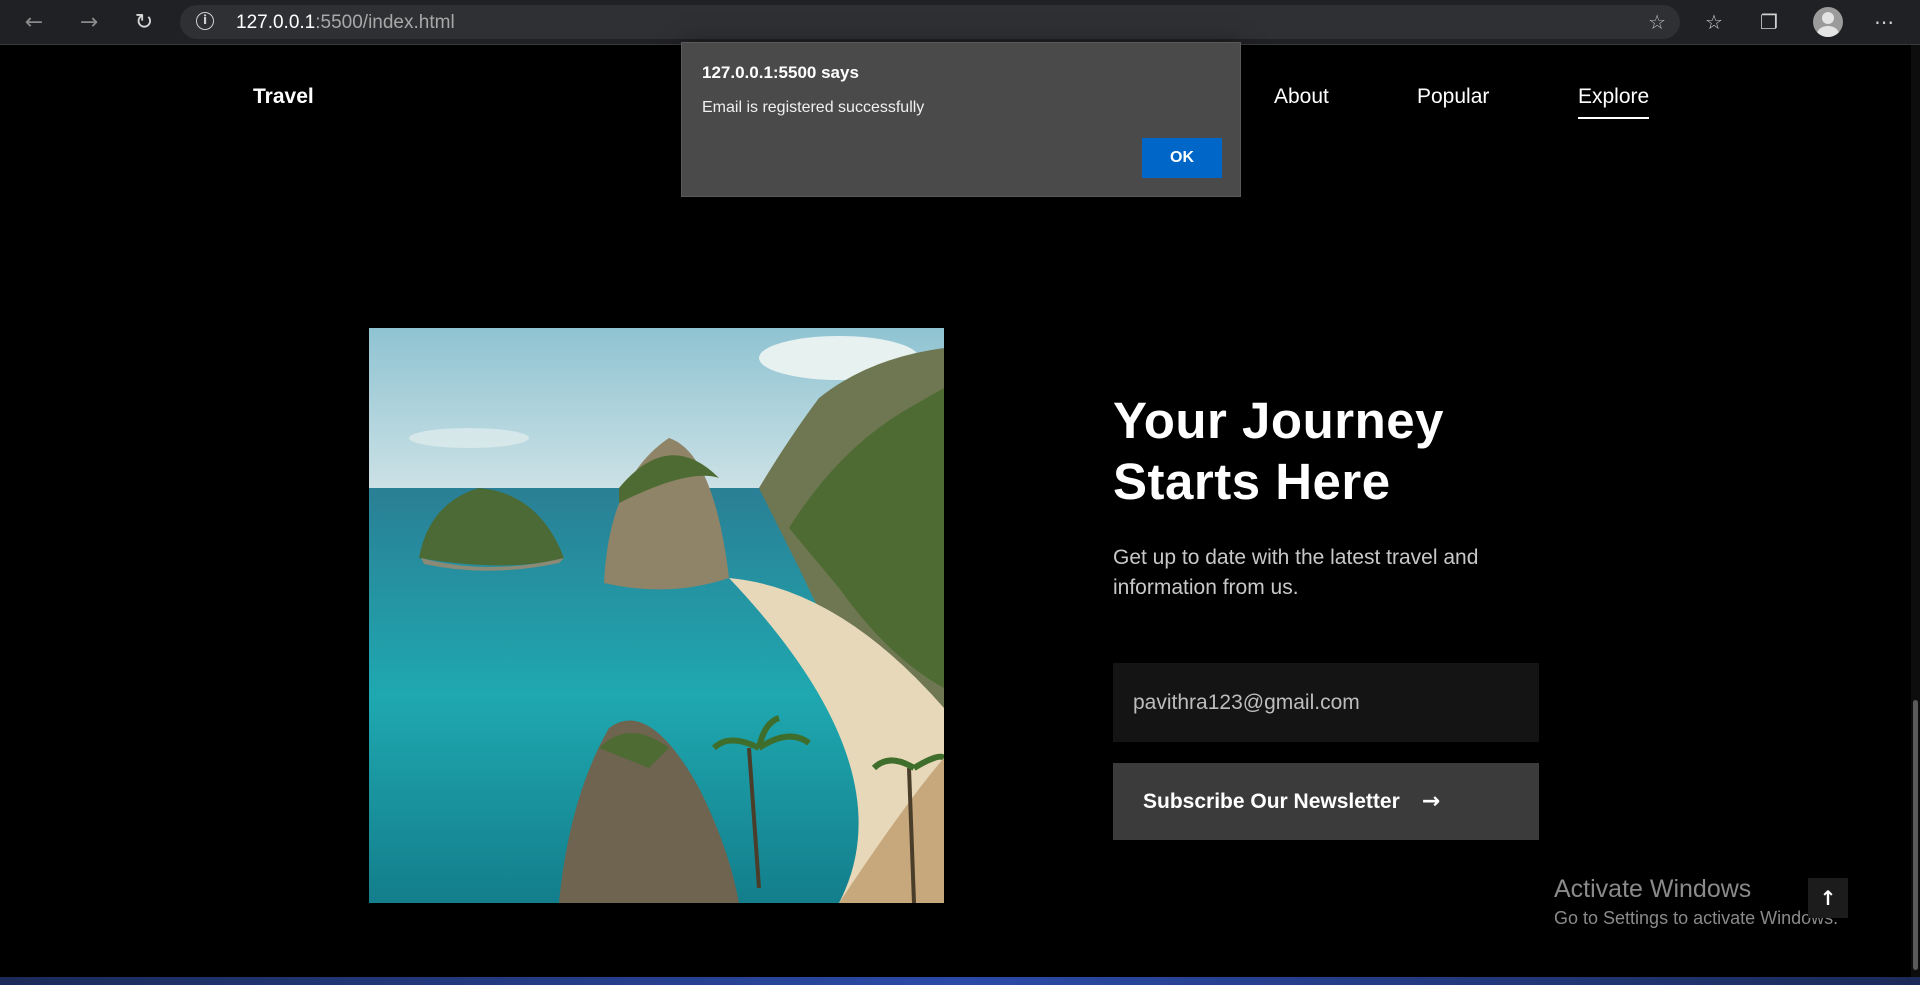 The width and height of the screenshot is (1920, 985). I want to click on nav-explore: Explore, so click(1614, 102).